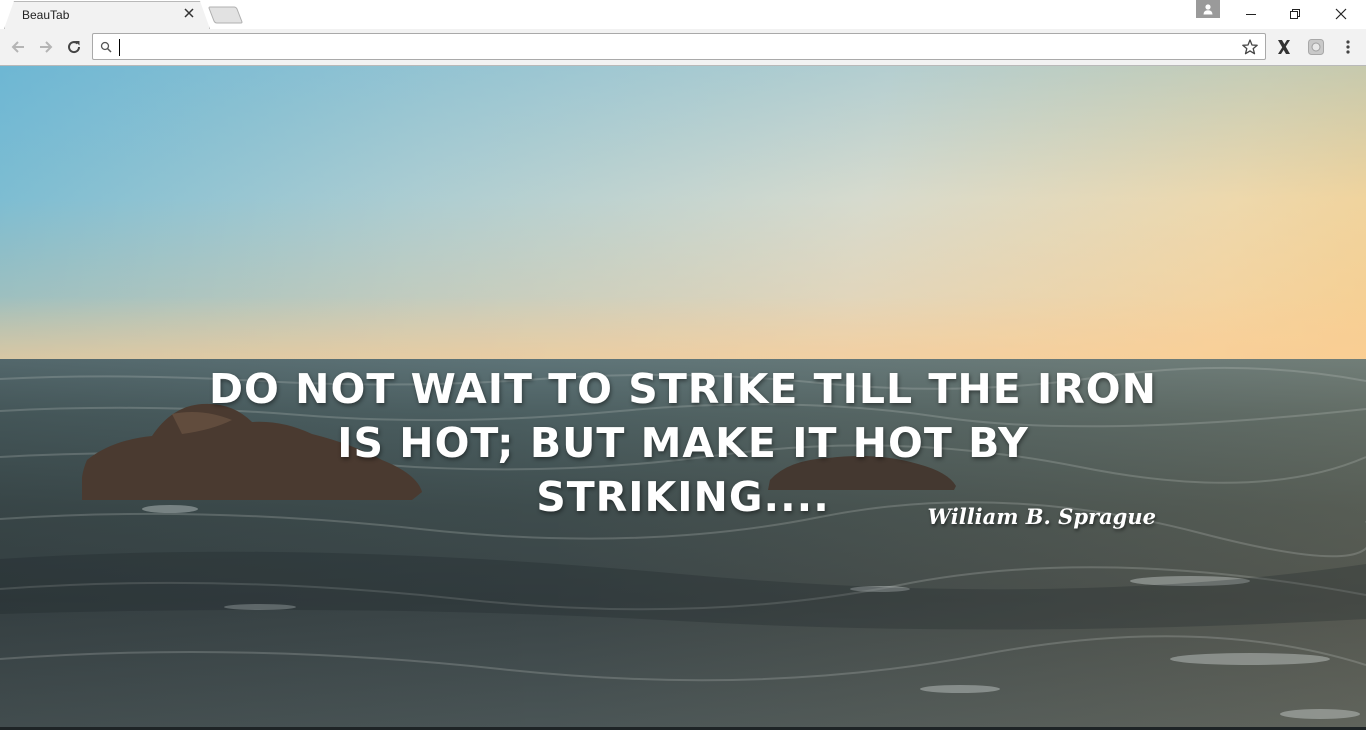  I want to click on profile-button, so click(1208, 9).